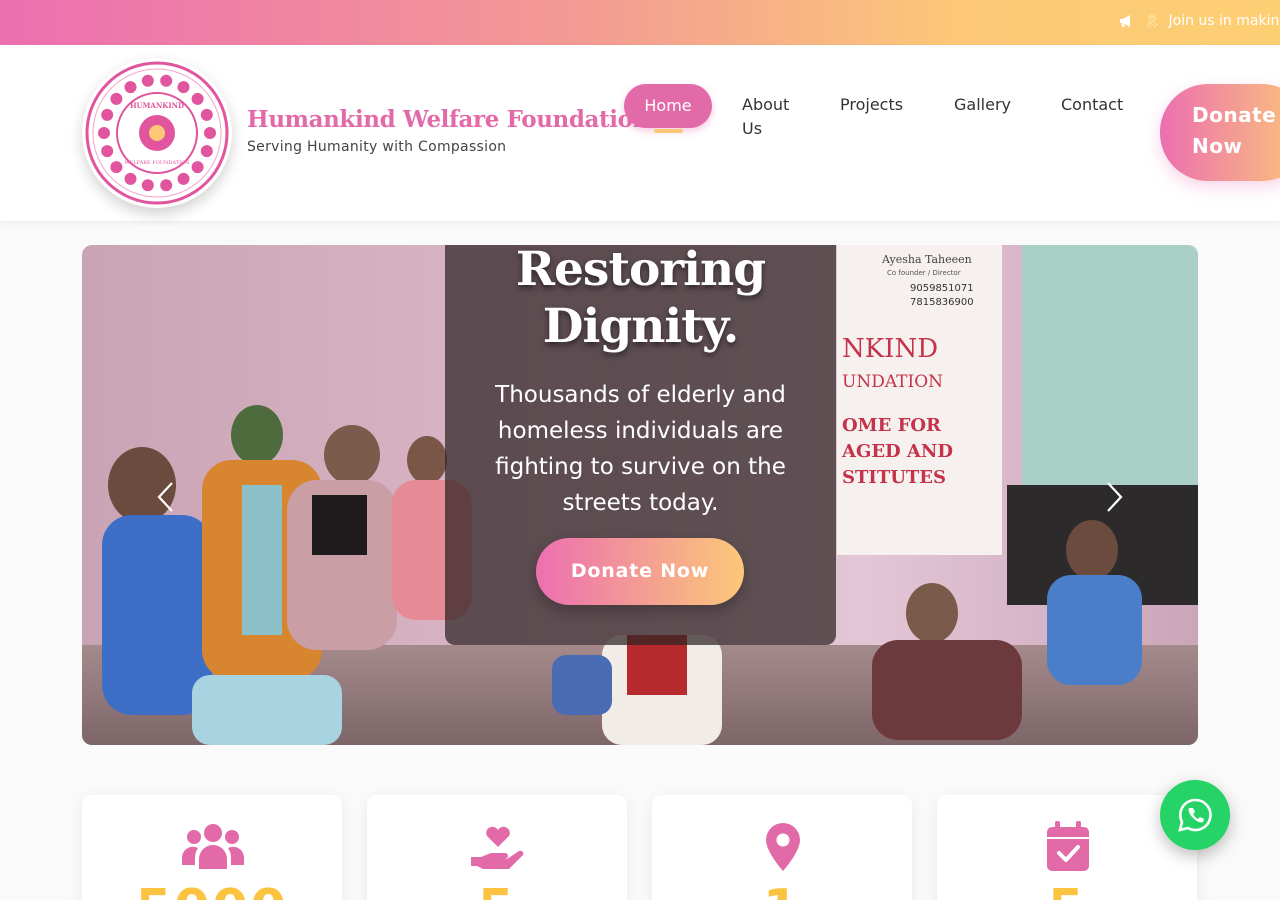  What do you see at coordinates (640, 22) in the screenshot?
I see `announcement-bar: 🎗 Join us in makin` at bounding box center [640, 22].